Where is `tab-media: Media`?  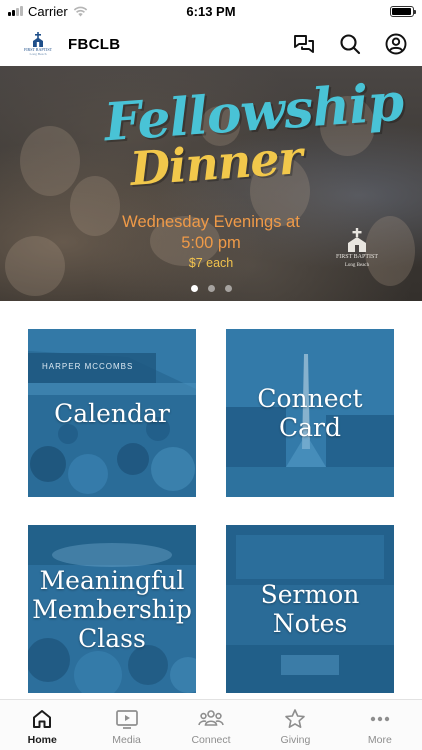
tab-media: Media is located at coordinates (126, 725).